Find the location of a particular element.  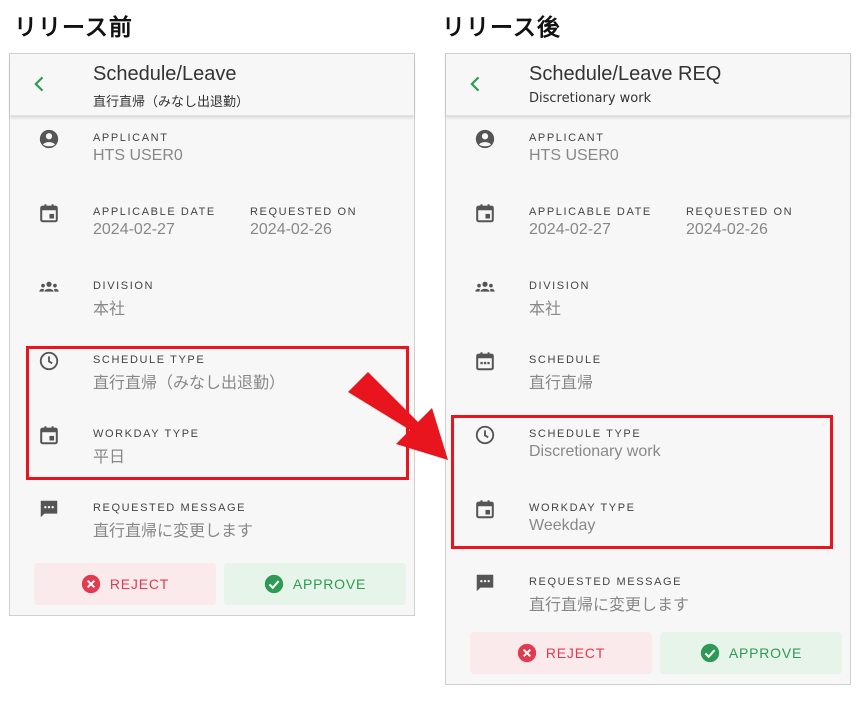

page-subtitle: 直行直帰（みなし出退勤） is located at coordinates (171, 102).